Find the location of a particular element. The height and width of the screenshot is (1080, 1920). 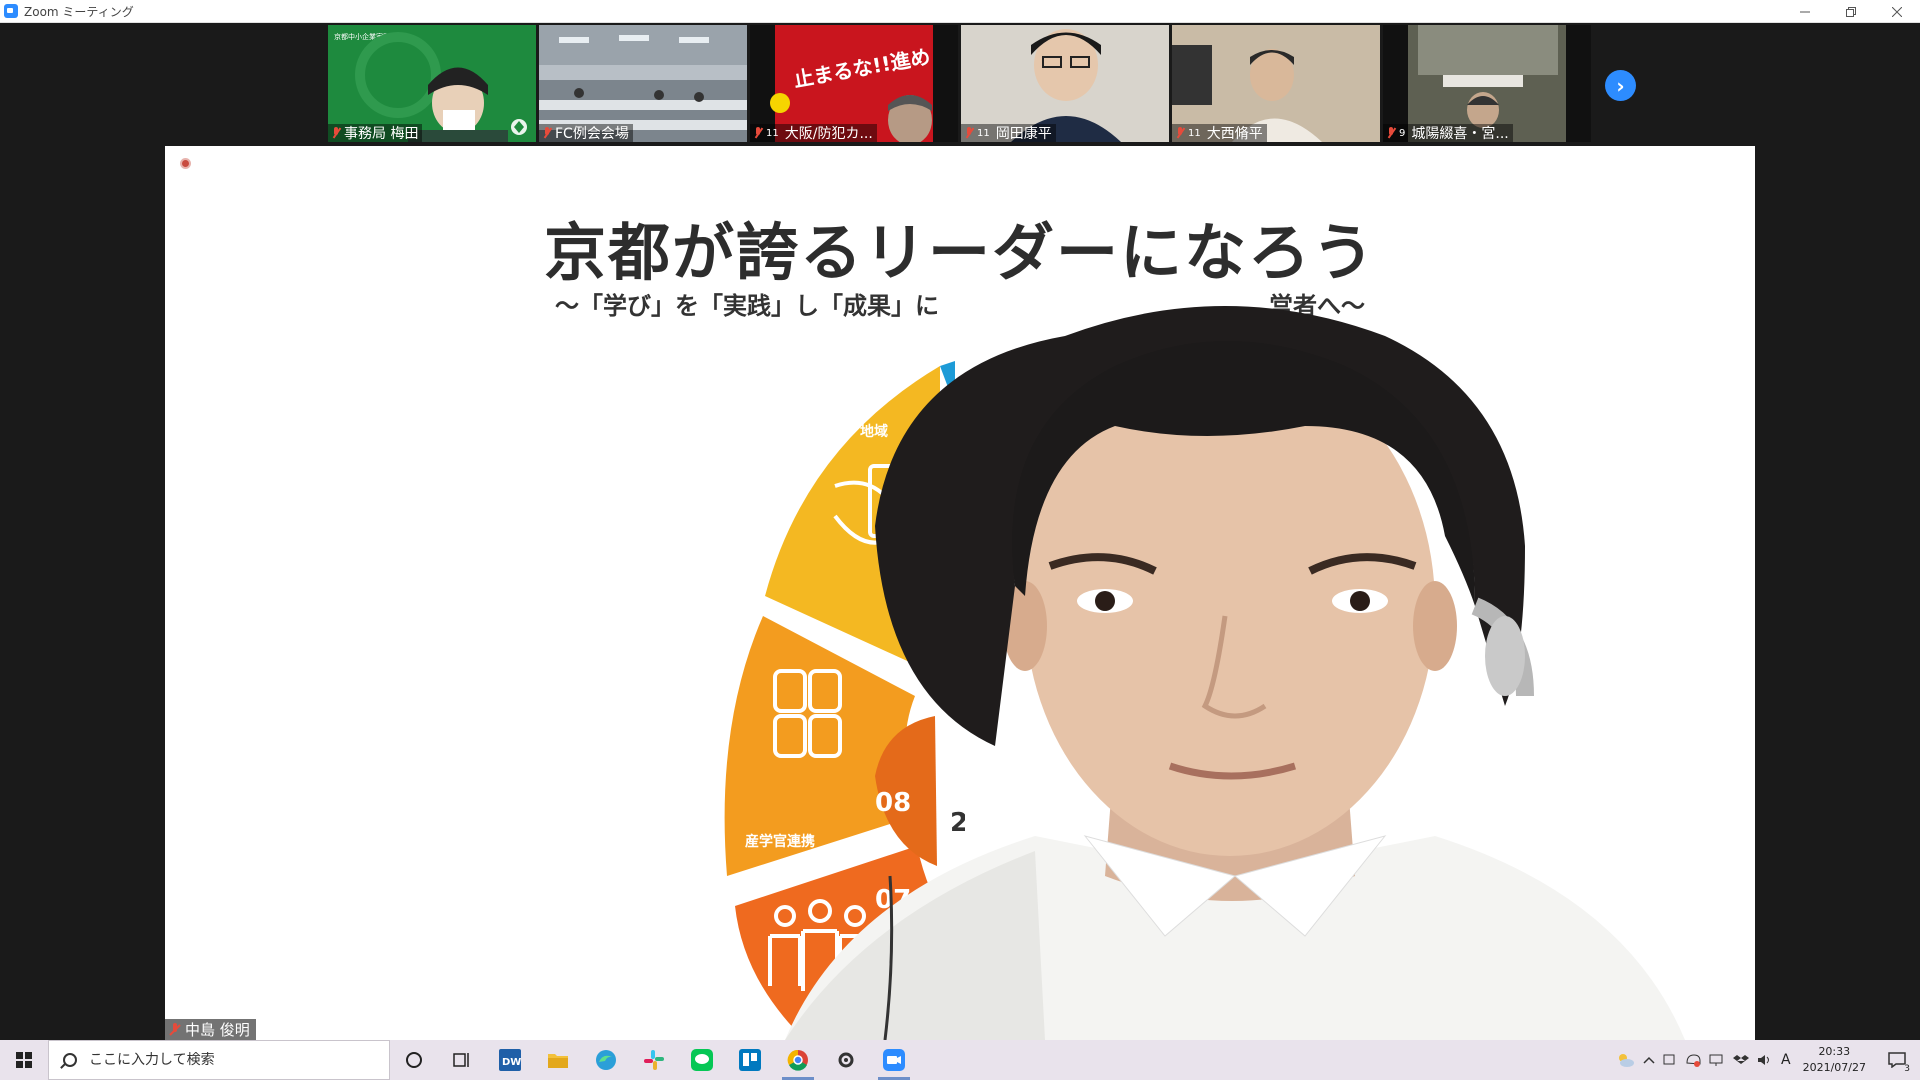

system-tray: A 20:33 2021/07/27 3 is located at coordinates (1765, 1060).